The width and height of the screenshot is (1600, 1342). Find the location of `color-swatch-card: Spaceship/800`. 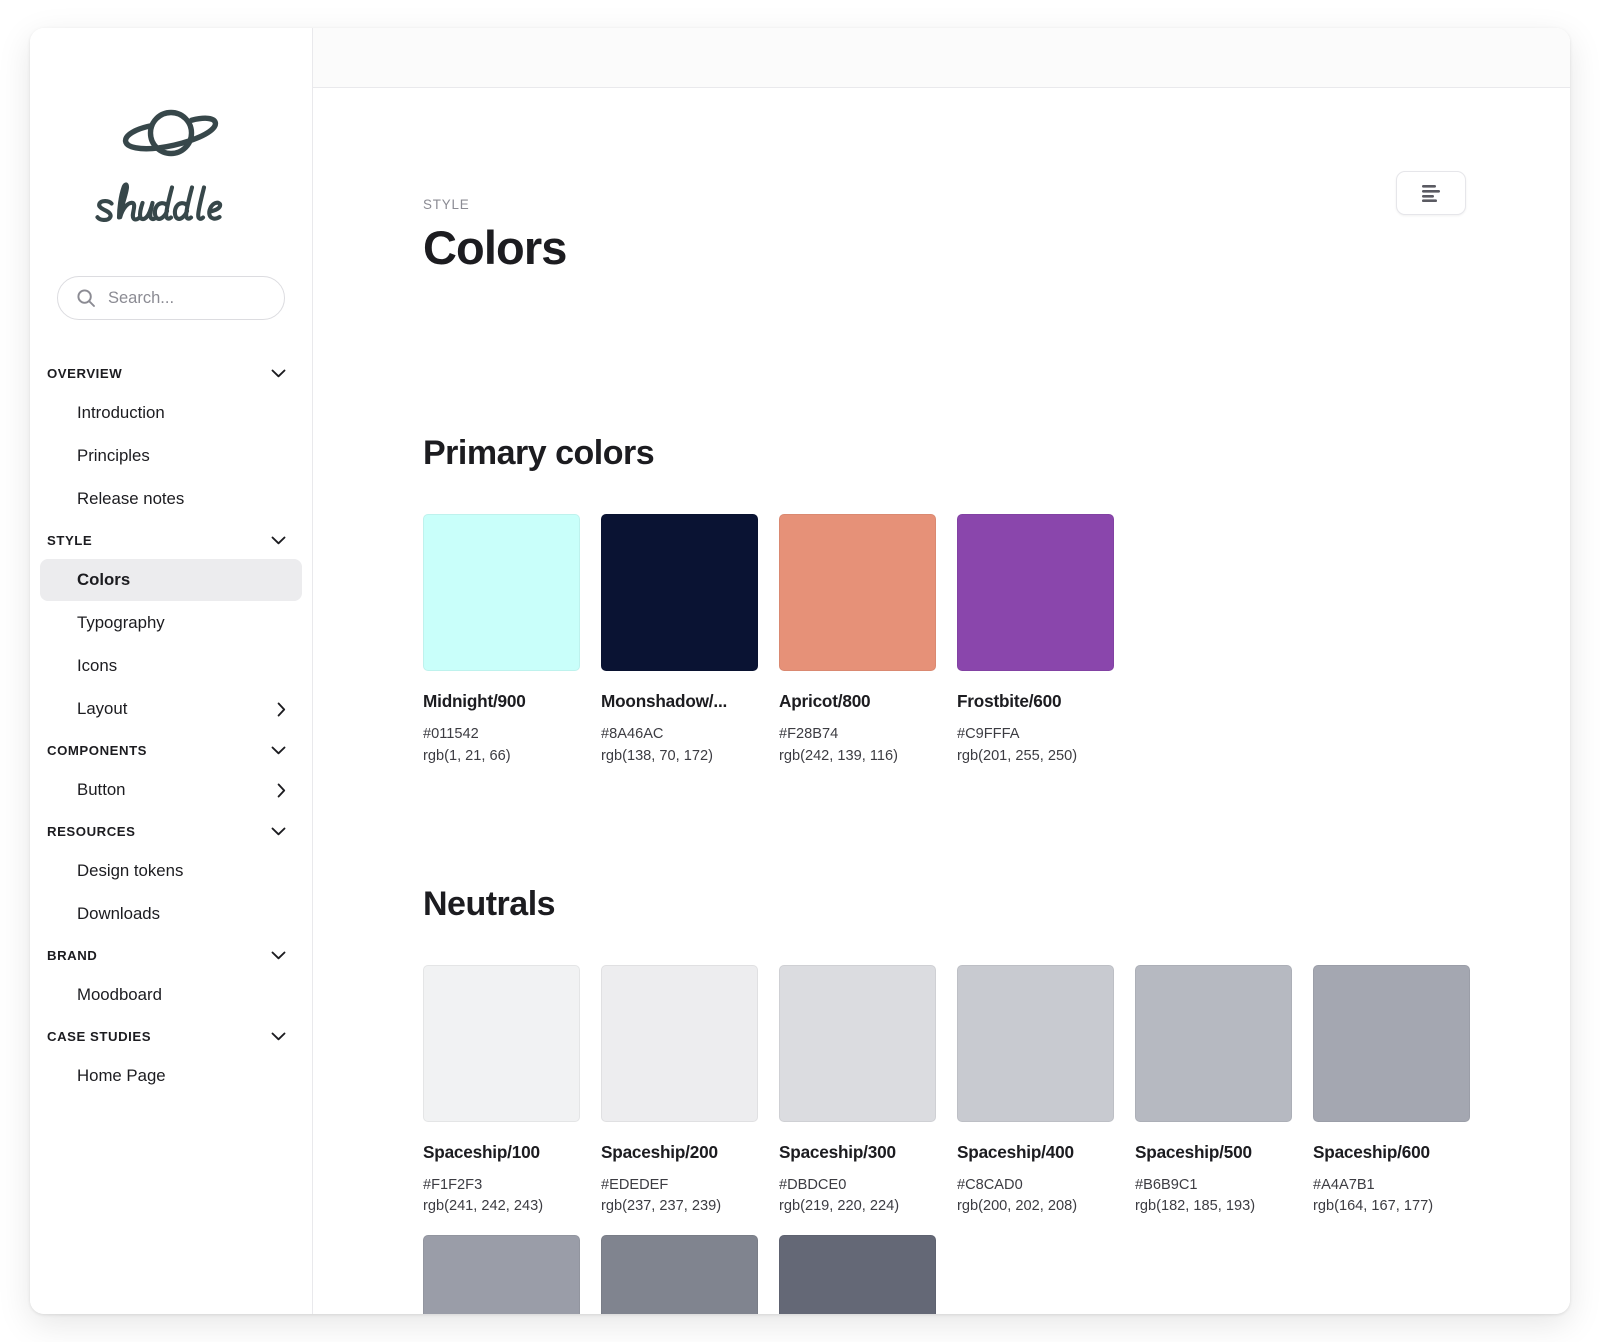

color-swatch-card: Spaceship/800 is located at coordinates (679, 1274).